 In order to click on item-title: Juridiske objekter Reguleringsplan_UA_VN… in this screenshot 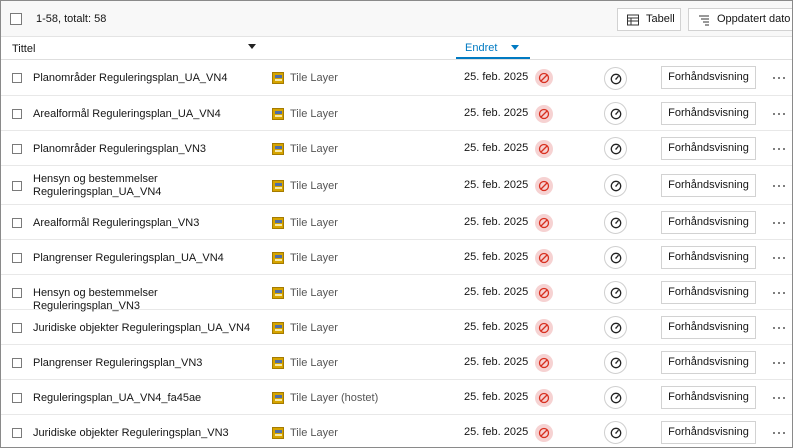, I will do `click(148, 328)`.